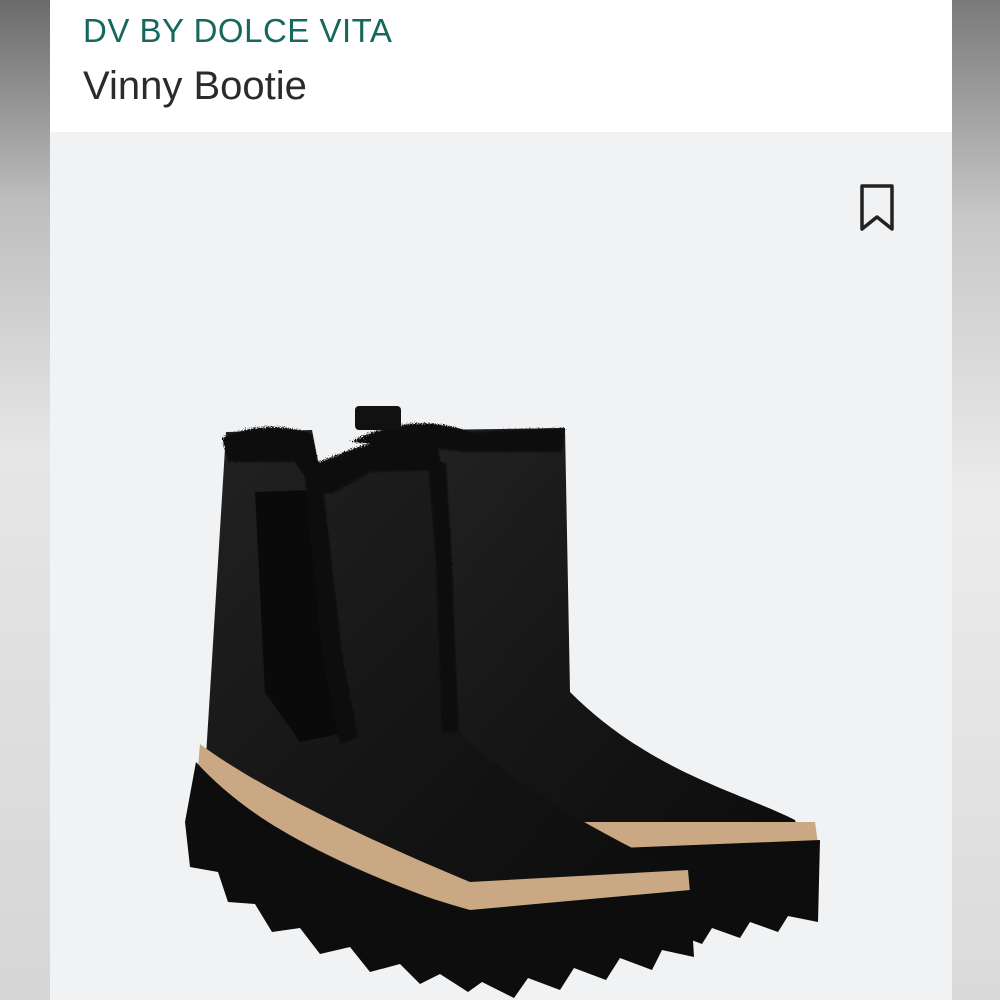 The image size is (1000, 1000). I want to click on product-title: Vinny Bootie, so click(195, 86).